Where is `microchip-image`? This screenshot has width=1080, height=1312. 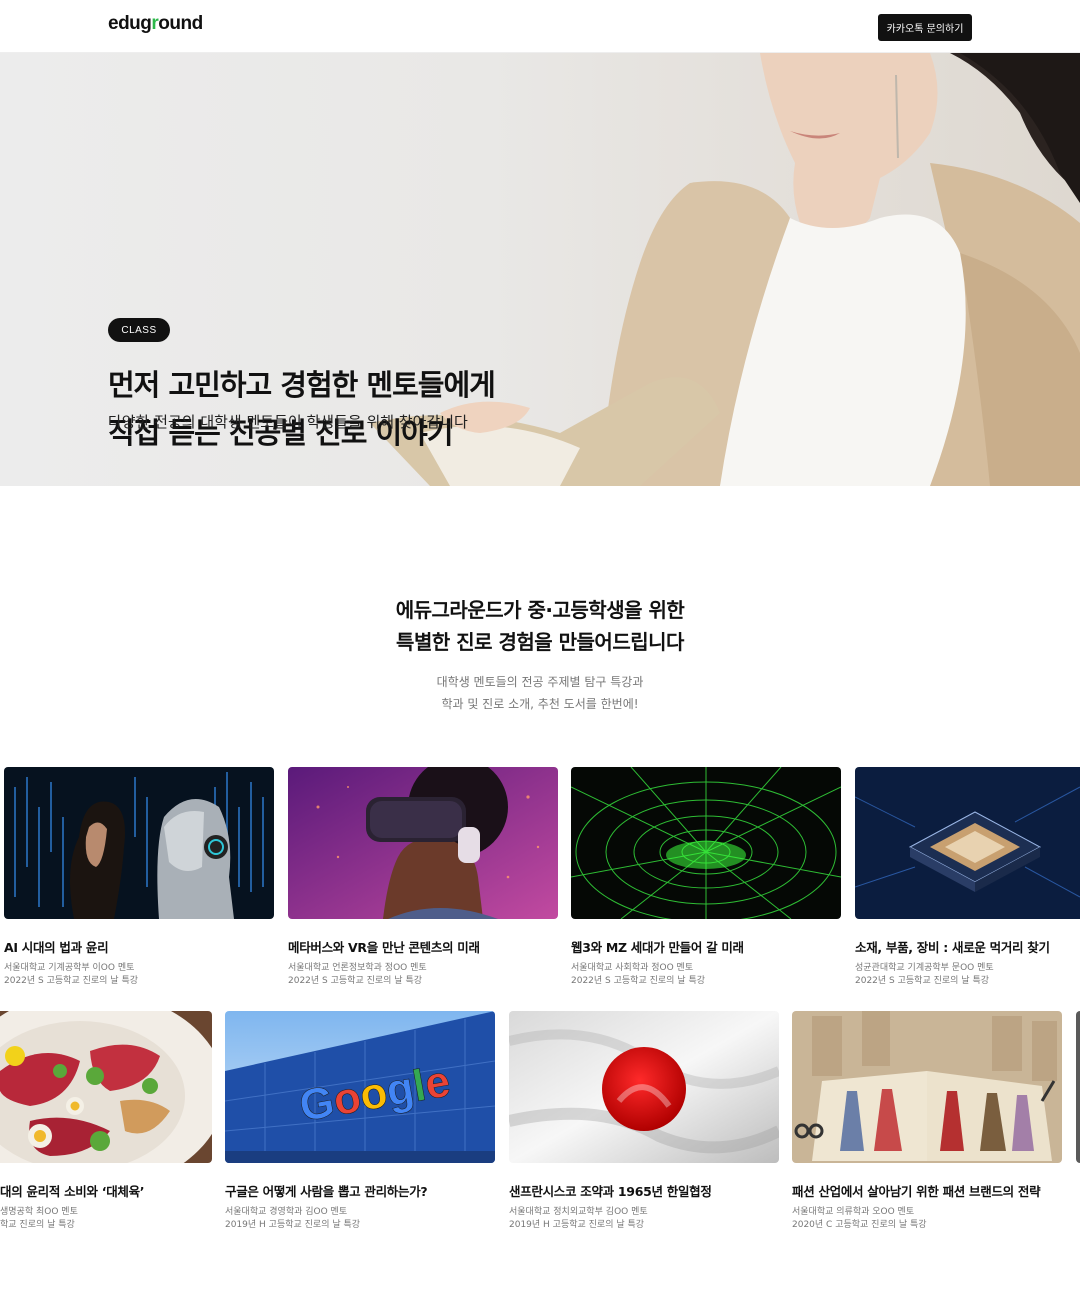 microchip-image is located at coordinates (967, 843).